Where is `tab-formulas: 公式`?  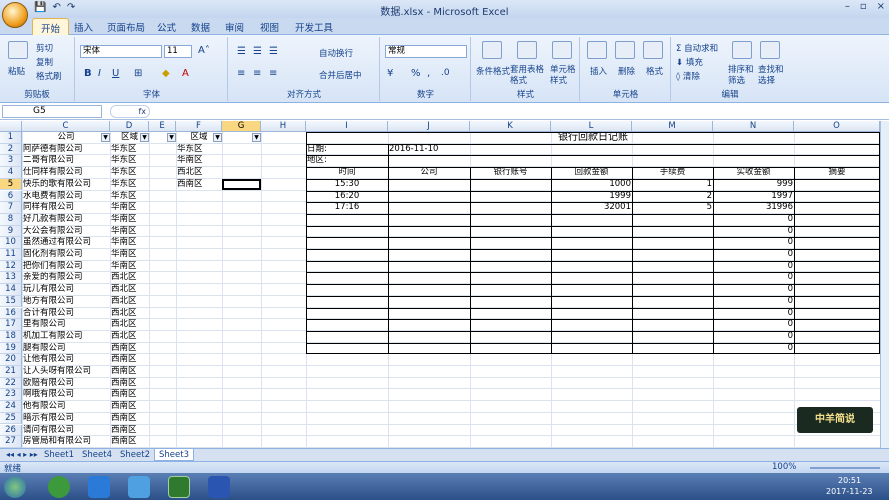
tab-formulas: 公式 is located at coordinates (166, 27).